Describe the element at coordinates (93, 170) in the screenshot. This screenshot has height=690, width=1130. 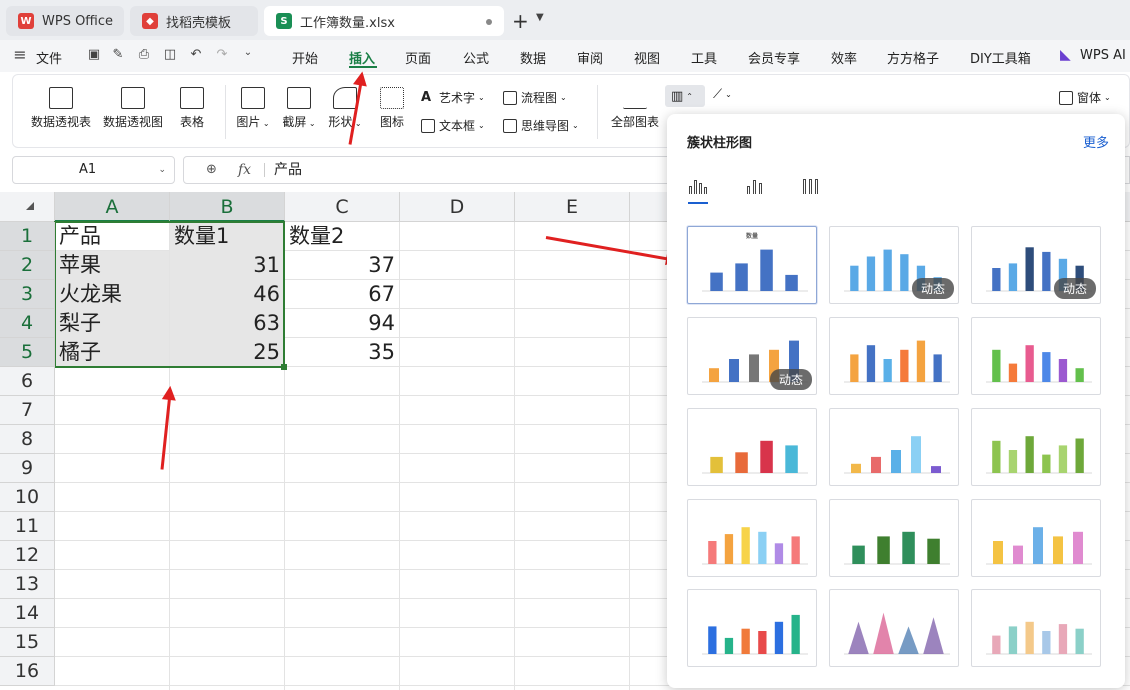
I see `name-box: A1 ⌄` at that location.